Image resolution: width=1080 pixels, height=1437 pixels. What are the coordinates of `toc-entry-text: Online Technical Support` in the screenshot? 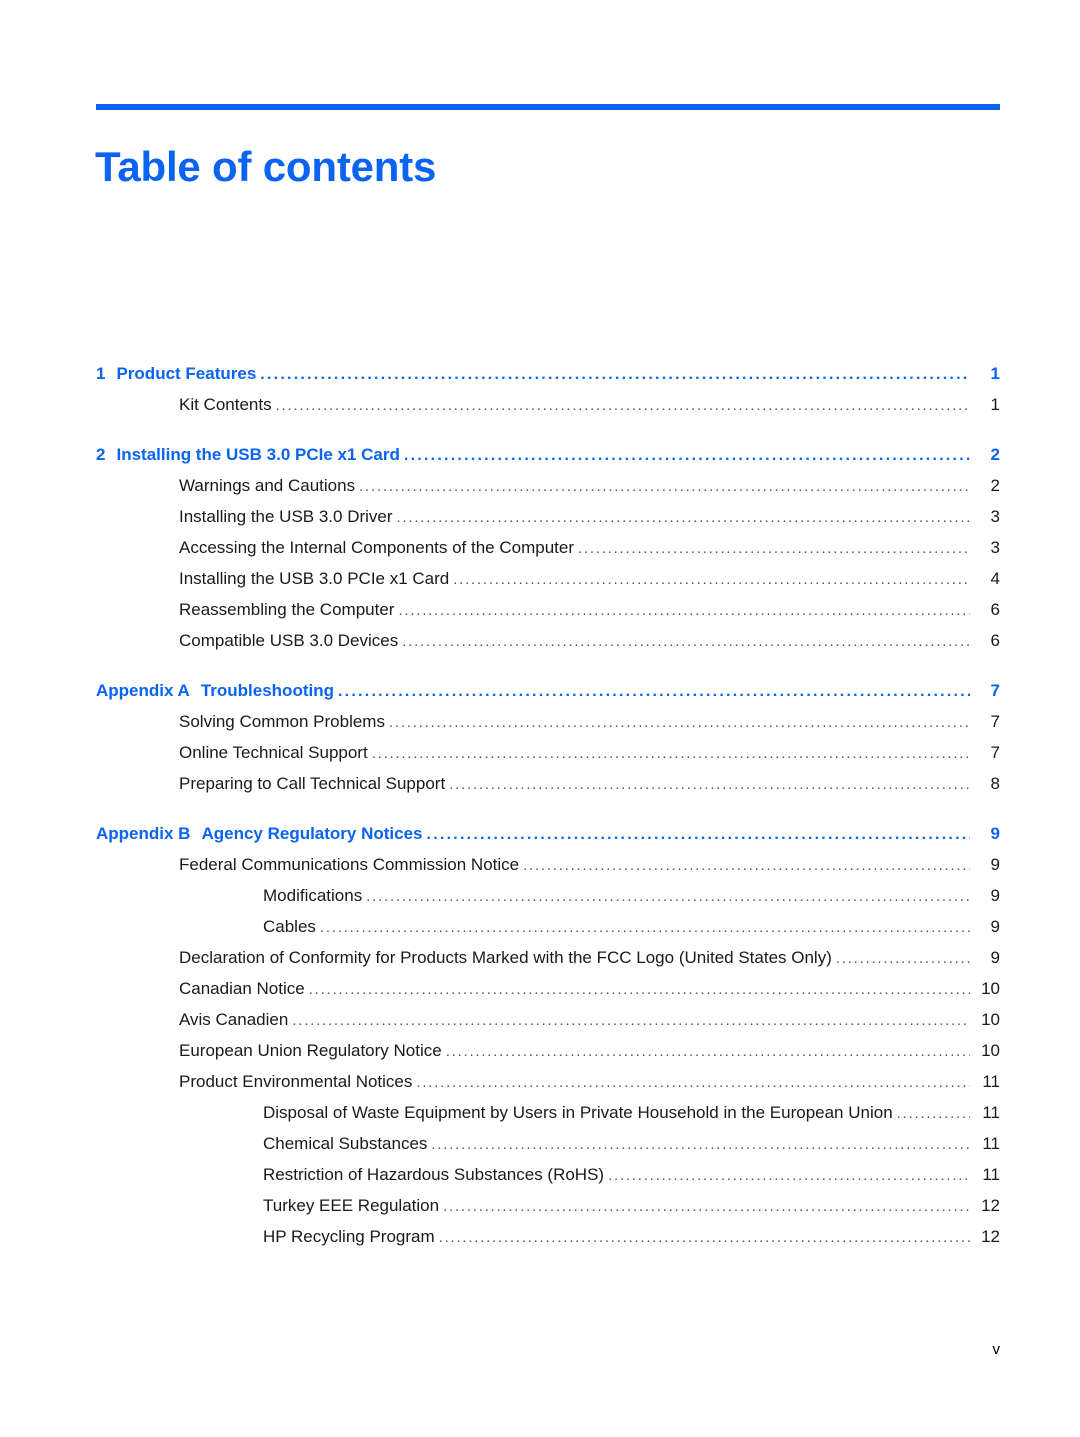 It's located at (273, 752).